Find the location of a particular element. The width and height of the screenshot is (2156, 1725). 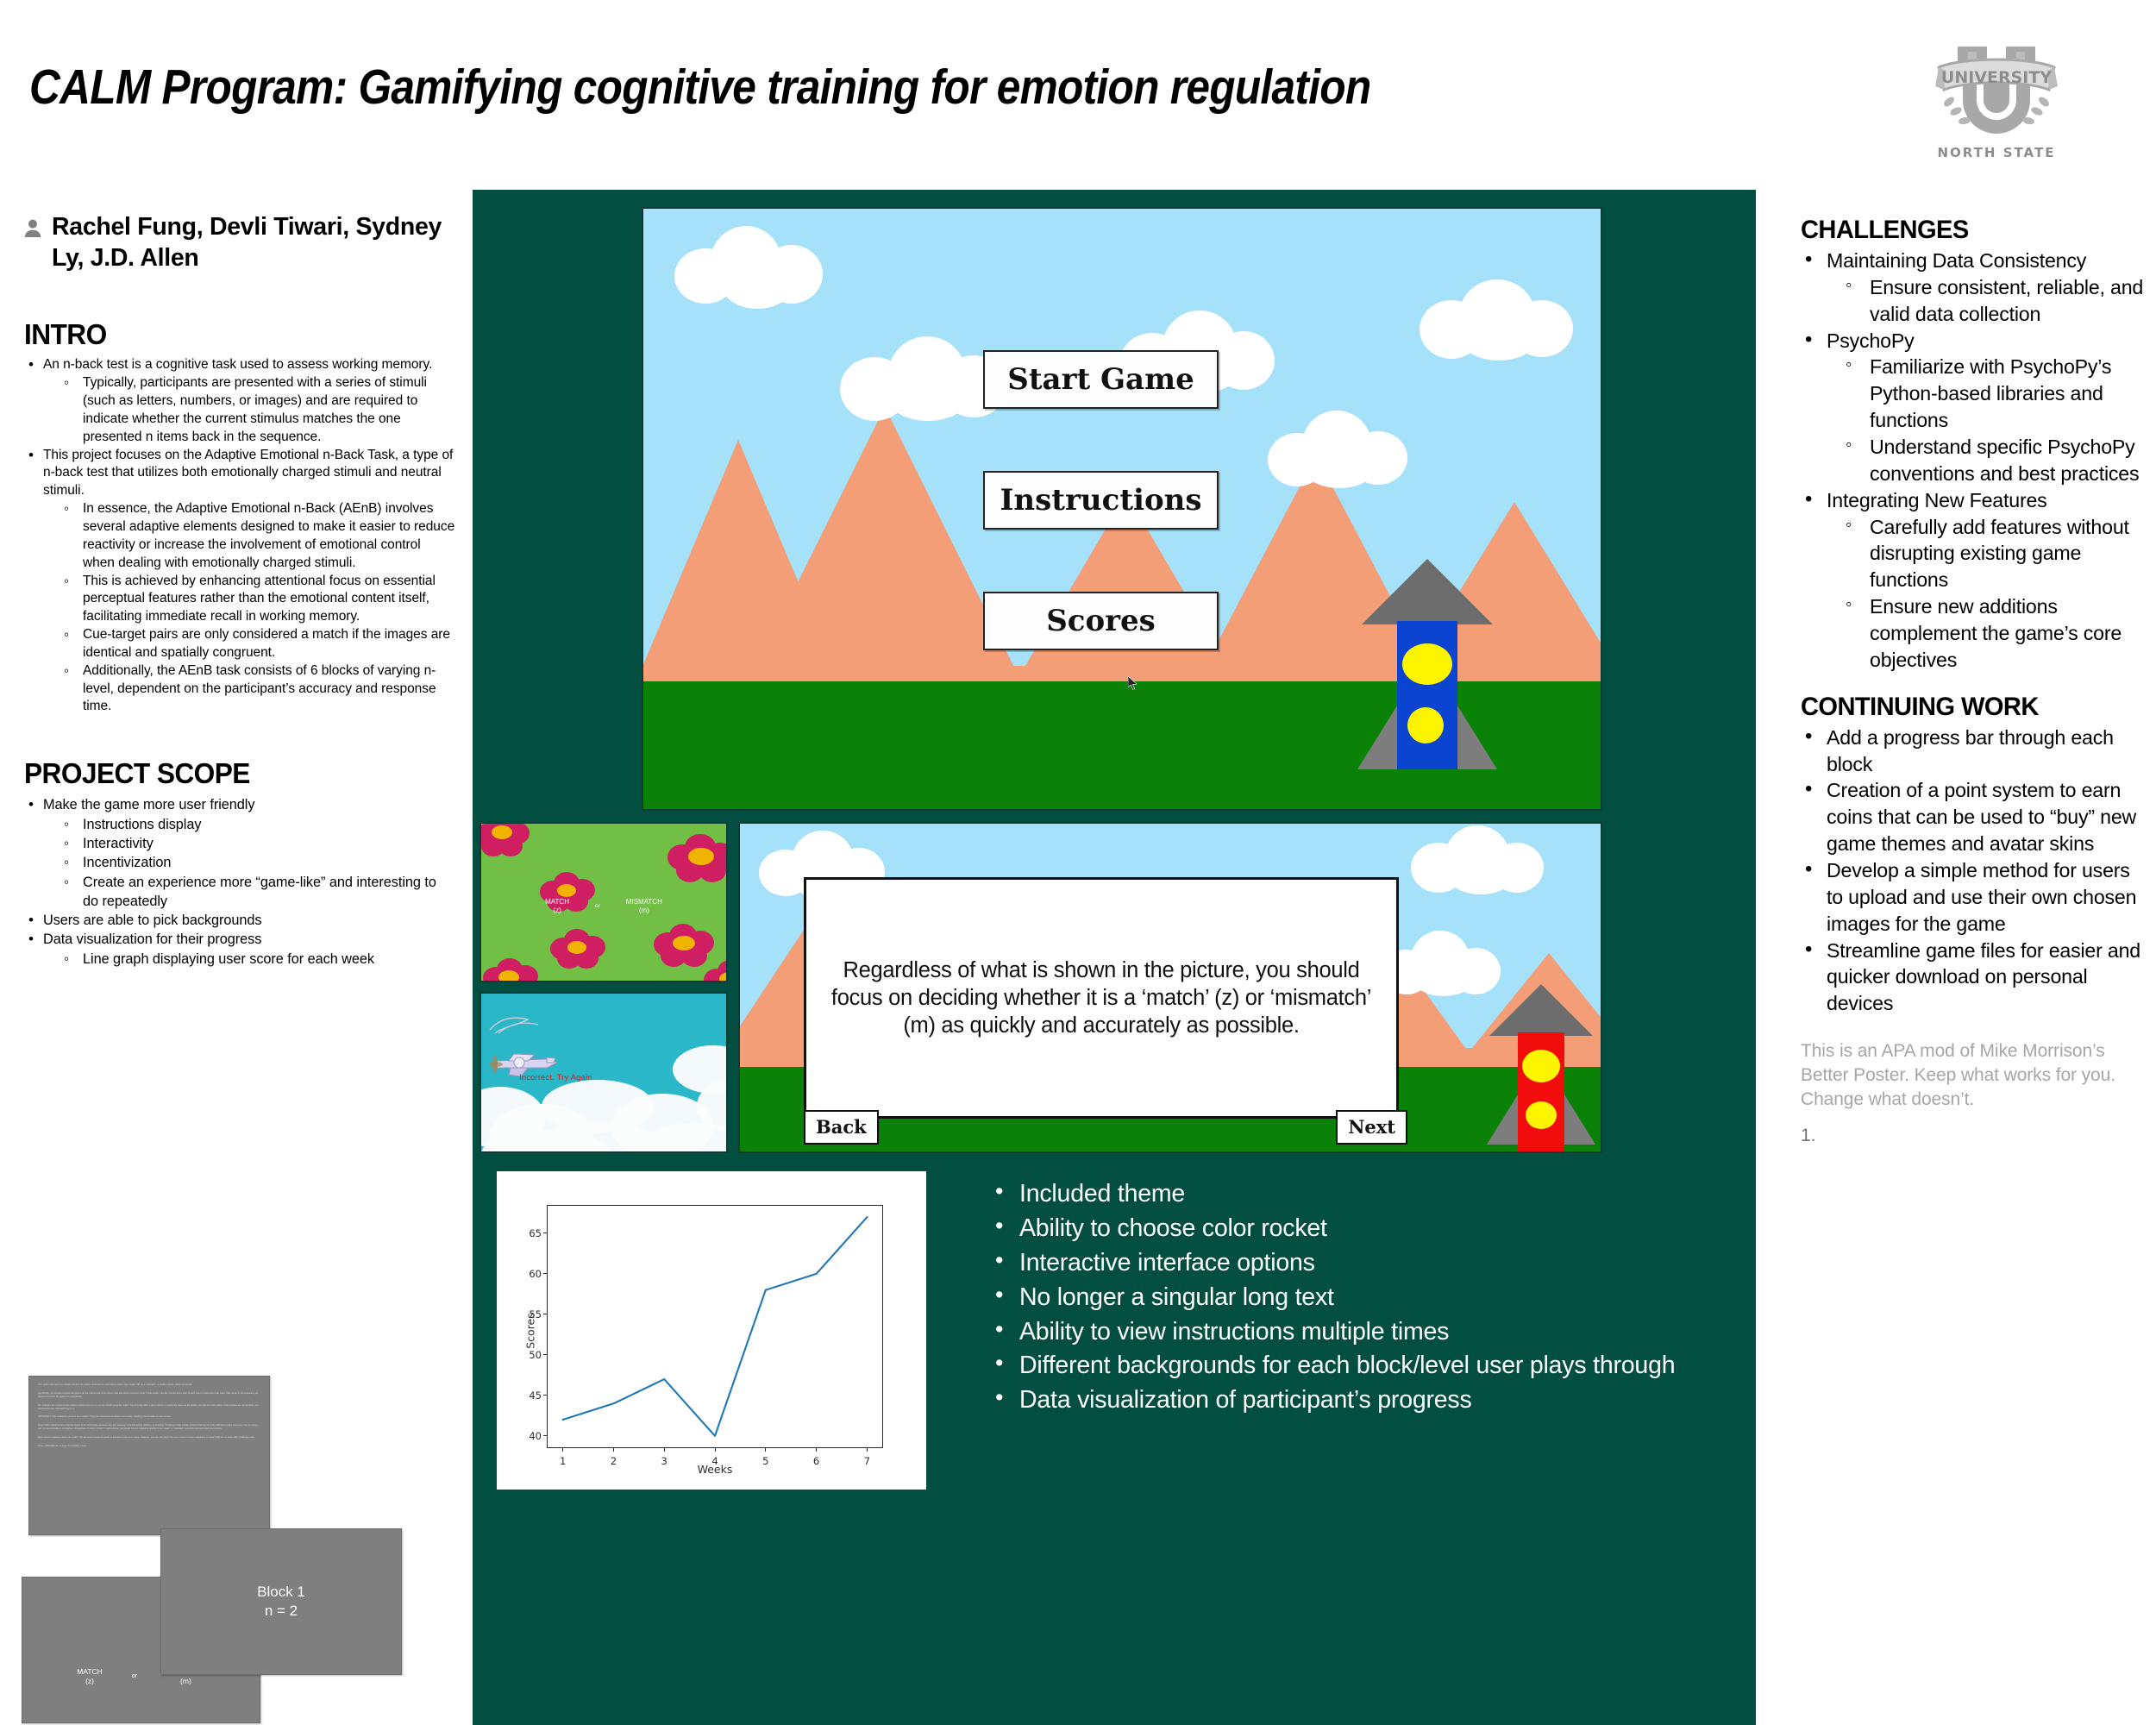

mismatch-label: MISMATCH is located at coordinates (643, 902).